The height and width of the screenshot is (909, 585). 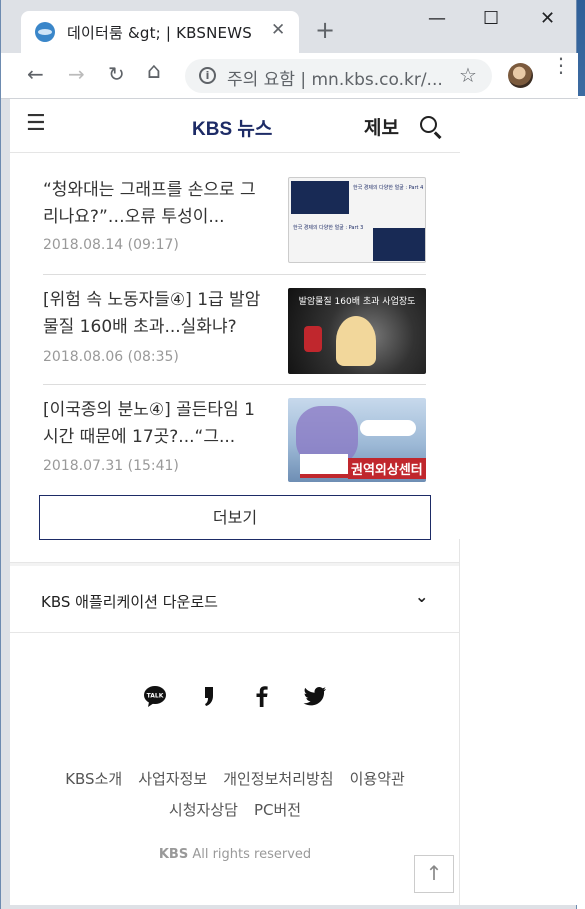 I want to click on news-date: 2018.08.14 (09:17), so click(x=111, y=245).